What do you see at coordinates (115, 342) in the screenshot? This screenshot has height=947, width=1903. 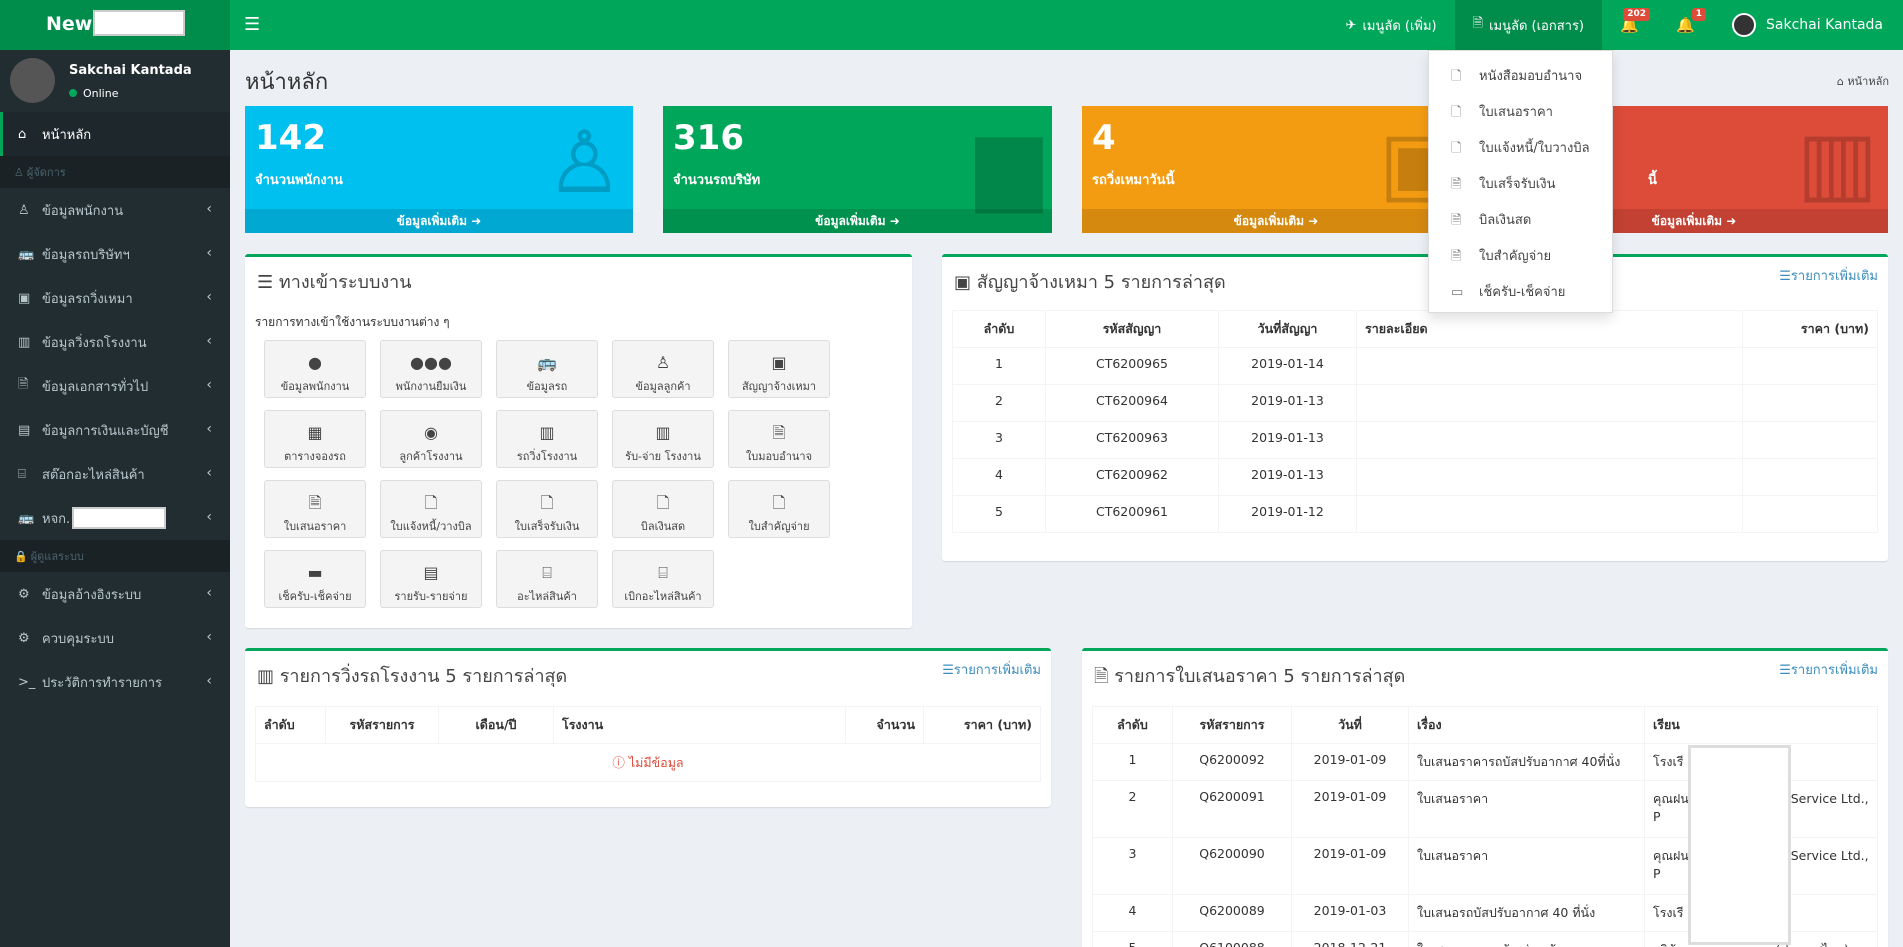 I see `sidebar-item-factory-runs: ▥ ข้อมูลวิ่งรถโรงงาน ‹` at bounding box center [115, 342].